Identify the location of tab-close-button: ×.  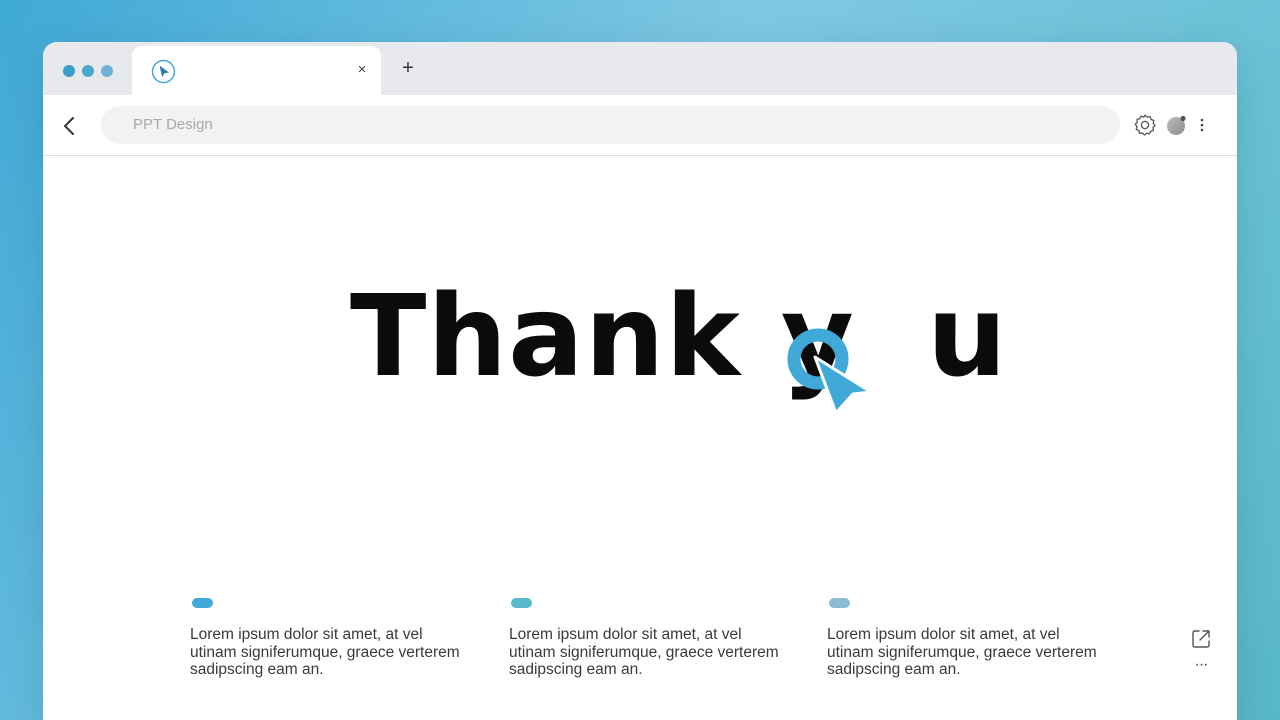
(362, 70).